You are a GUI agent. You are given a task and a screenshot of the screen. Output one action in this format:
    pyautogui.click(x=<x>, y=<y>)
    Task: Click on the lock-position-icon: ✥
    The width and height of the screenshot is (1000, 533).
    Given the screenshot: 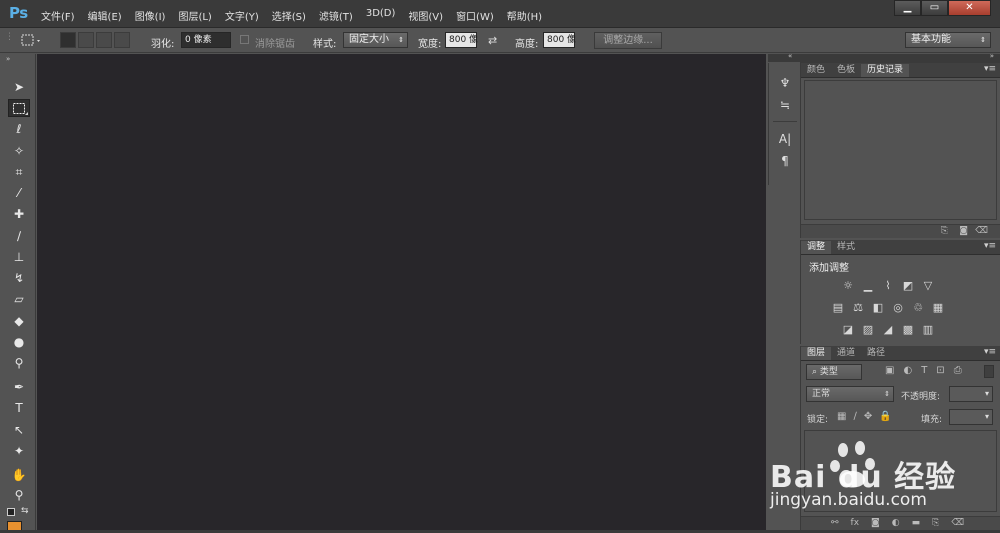 What is the action you would take?
    pyautogui.click(x=868, y=416)
    